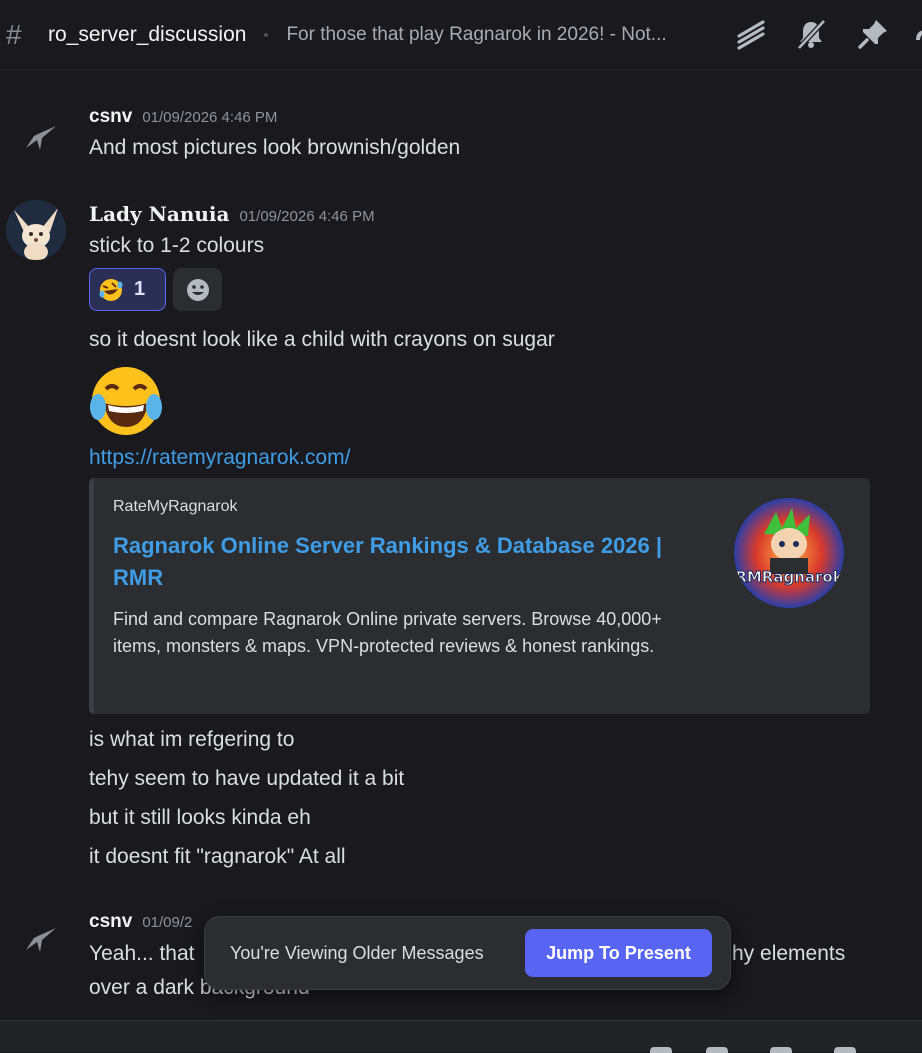 This screenshot has height=1053, width=922. Describe the element at coordinates (167, 922) in the screenshot. I see `timestamp: 01/09/2` at that location.